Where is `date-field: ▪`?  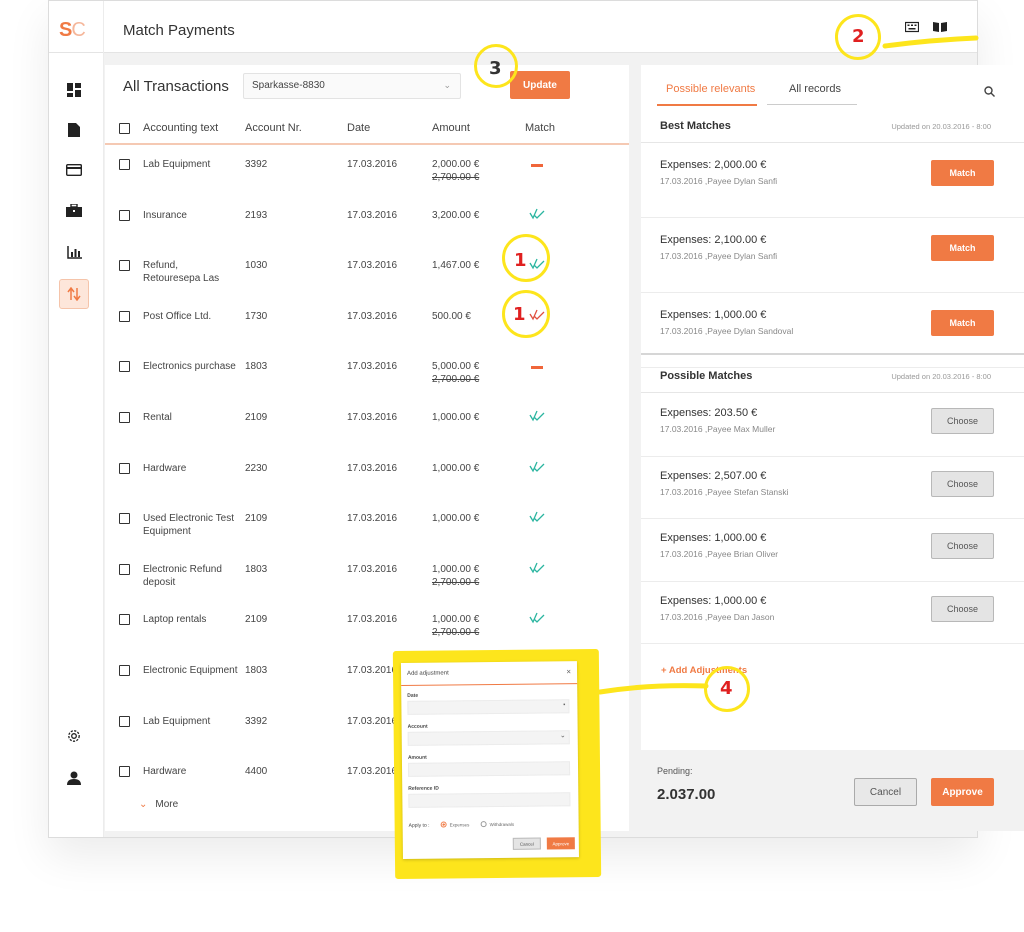 date-field: ▪ is located at coordinates (488, 707).